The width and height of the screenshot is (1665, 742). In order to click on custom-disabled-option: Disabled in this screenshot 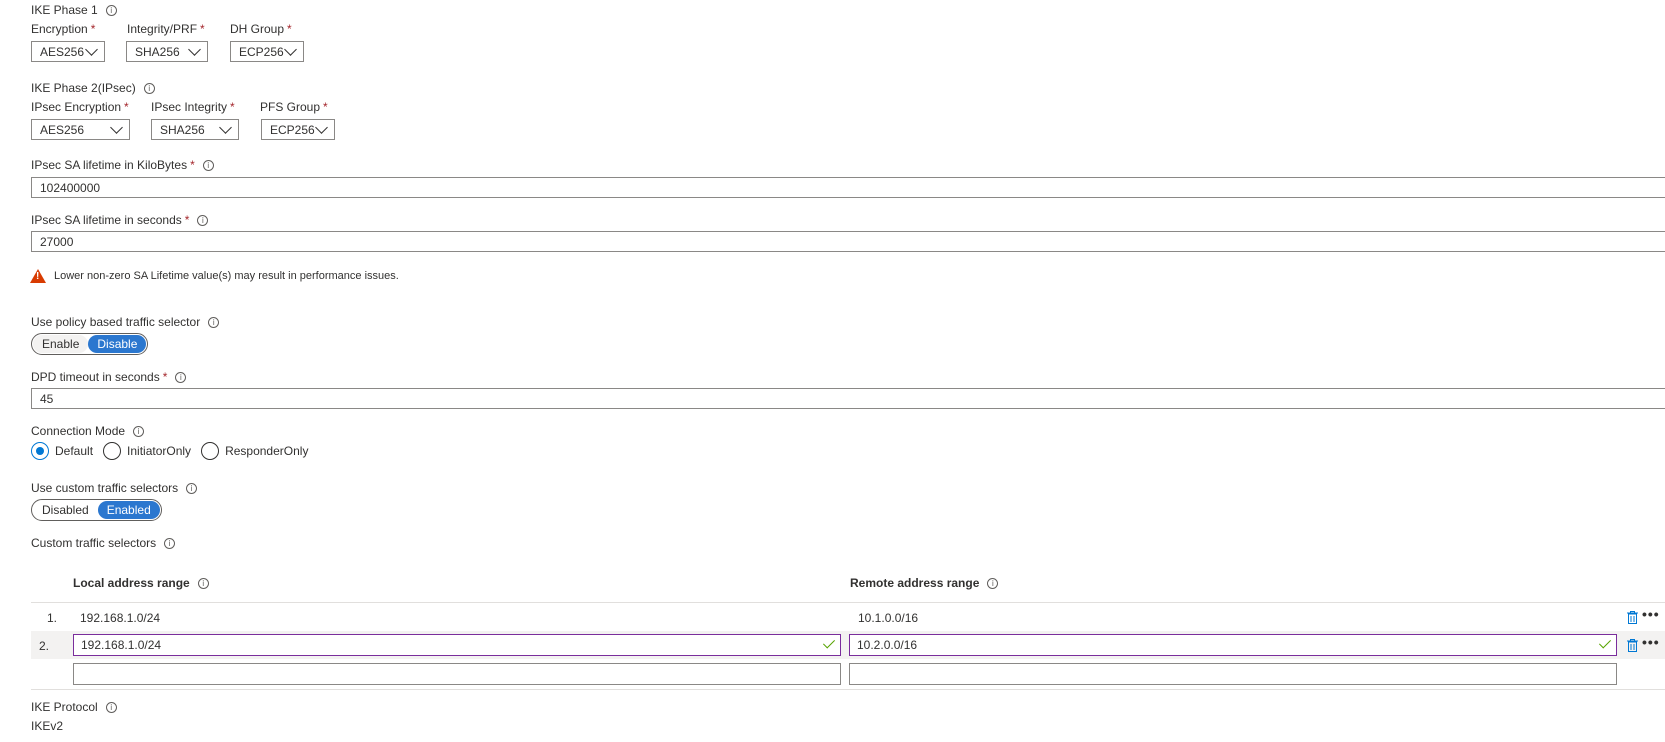, I will do `click(65, 510)`.